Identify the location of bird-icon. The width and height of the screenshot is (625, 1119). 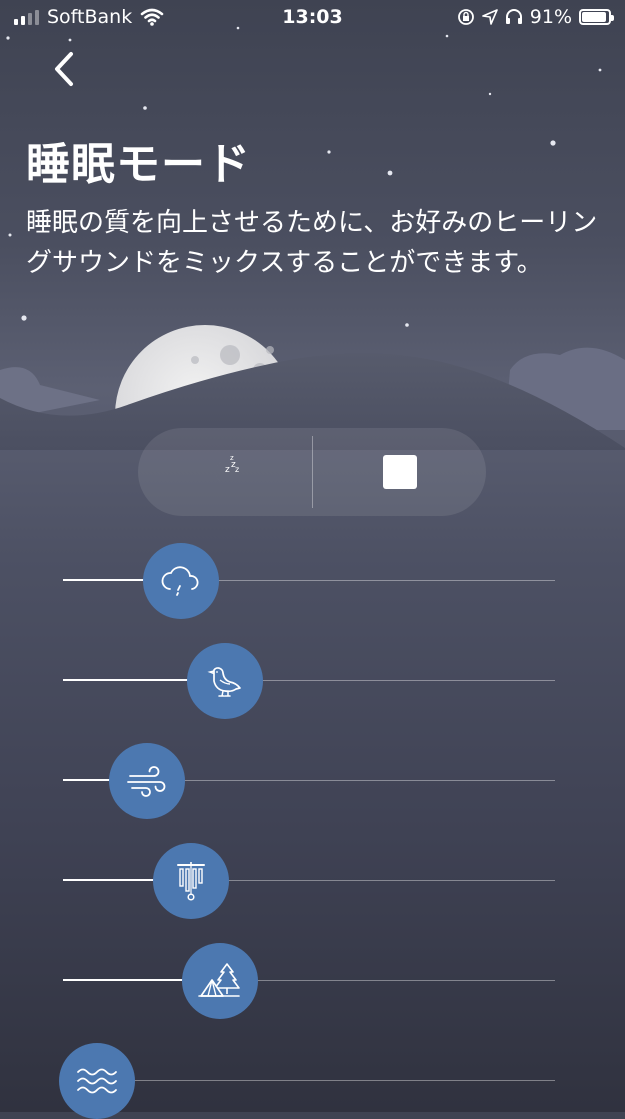
(224, 682).